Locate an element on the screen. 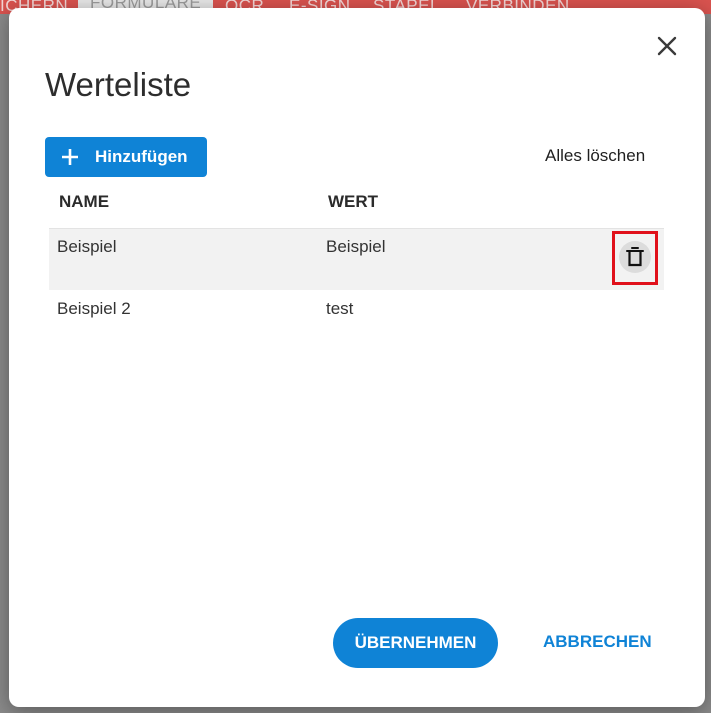 The image size is (711, 713). clear-all-button: Alles löschen is located at coordinates (595, 156).